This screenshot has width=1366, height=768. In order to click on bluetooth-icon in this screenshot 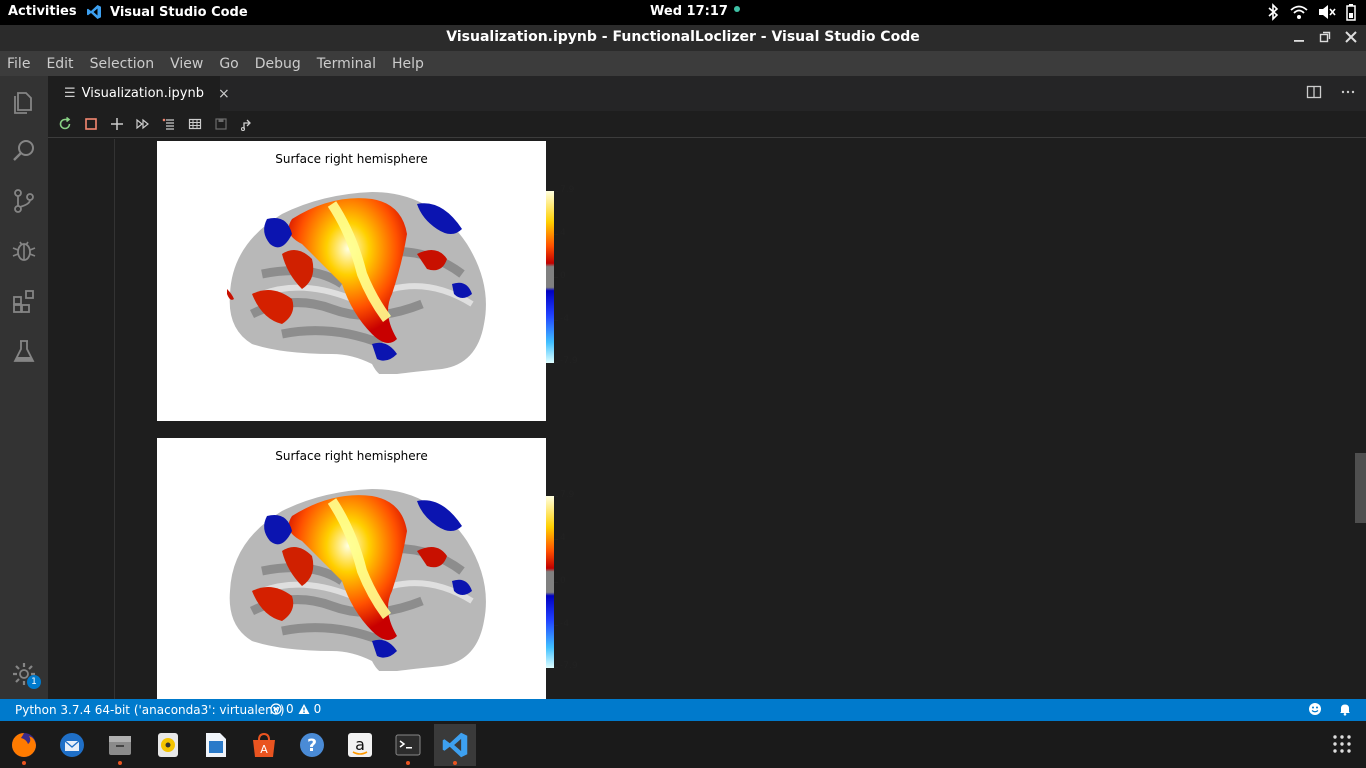, I will do `click(1273, 12)`.